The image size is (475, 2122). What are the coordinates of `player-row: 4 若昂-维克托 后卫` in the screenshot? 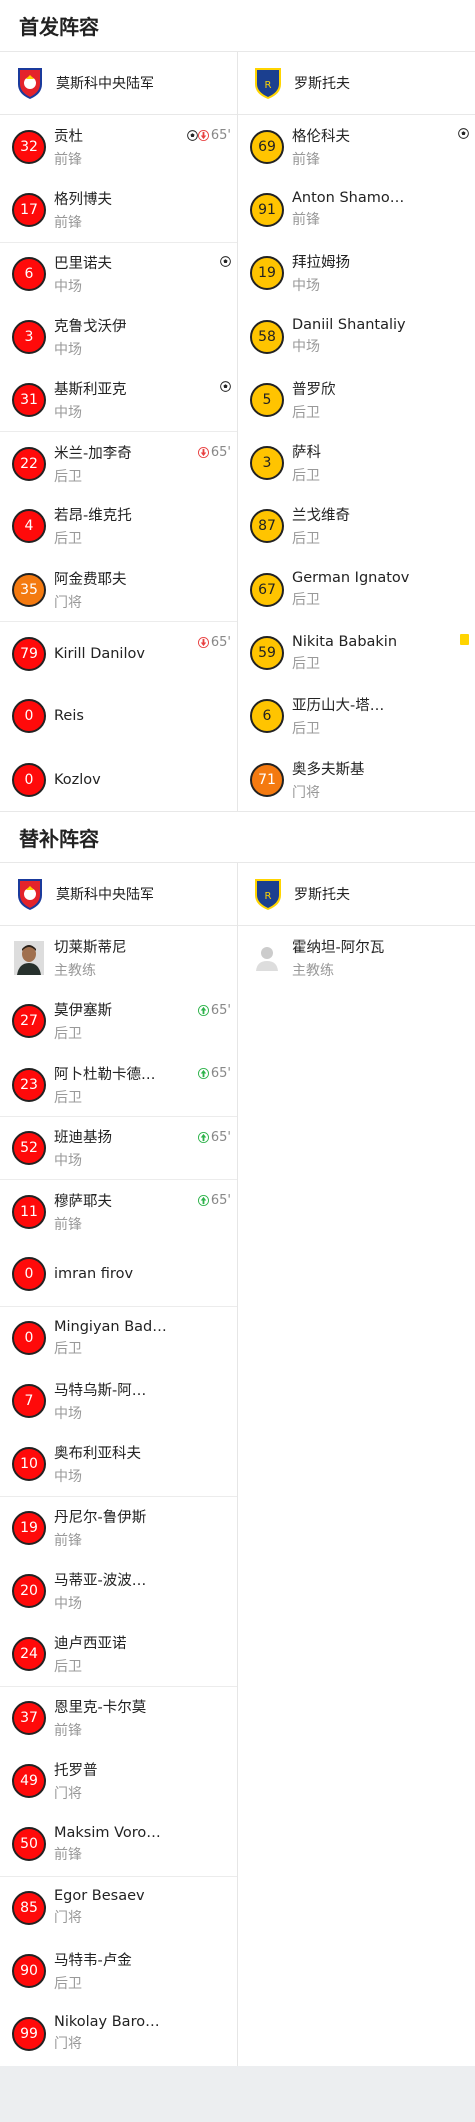 It's located at (118, 526).